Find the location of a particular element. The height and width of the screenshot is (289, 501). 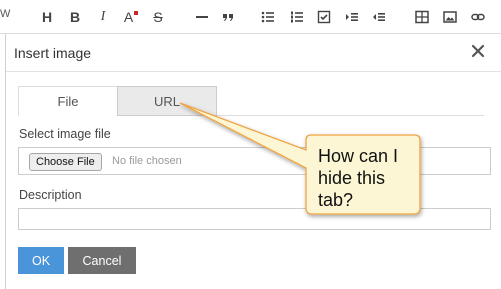

text-color-letter: A is located at coordinates (128, 17).